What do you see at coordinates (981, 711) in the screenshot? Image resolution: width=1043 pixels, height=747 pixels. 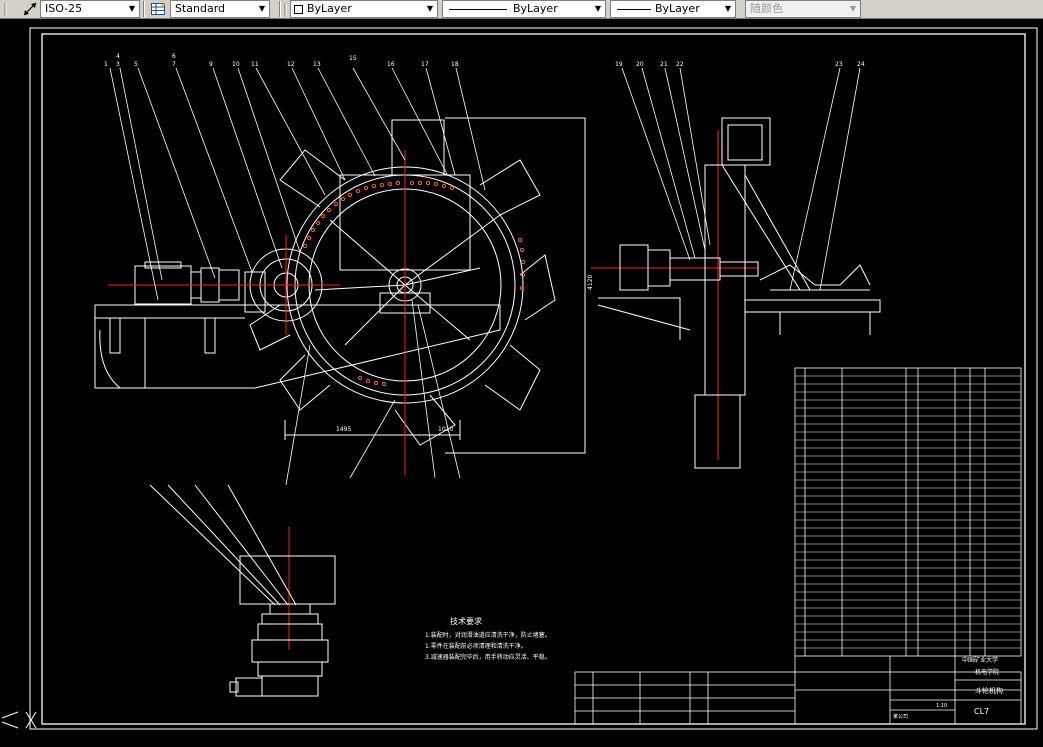 I see `svg-text: CL7` at bounding box center [981, 711].